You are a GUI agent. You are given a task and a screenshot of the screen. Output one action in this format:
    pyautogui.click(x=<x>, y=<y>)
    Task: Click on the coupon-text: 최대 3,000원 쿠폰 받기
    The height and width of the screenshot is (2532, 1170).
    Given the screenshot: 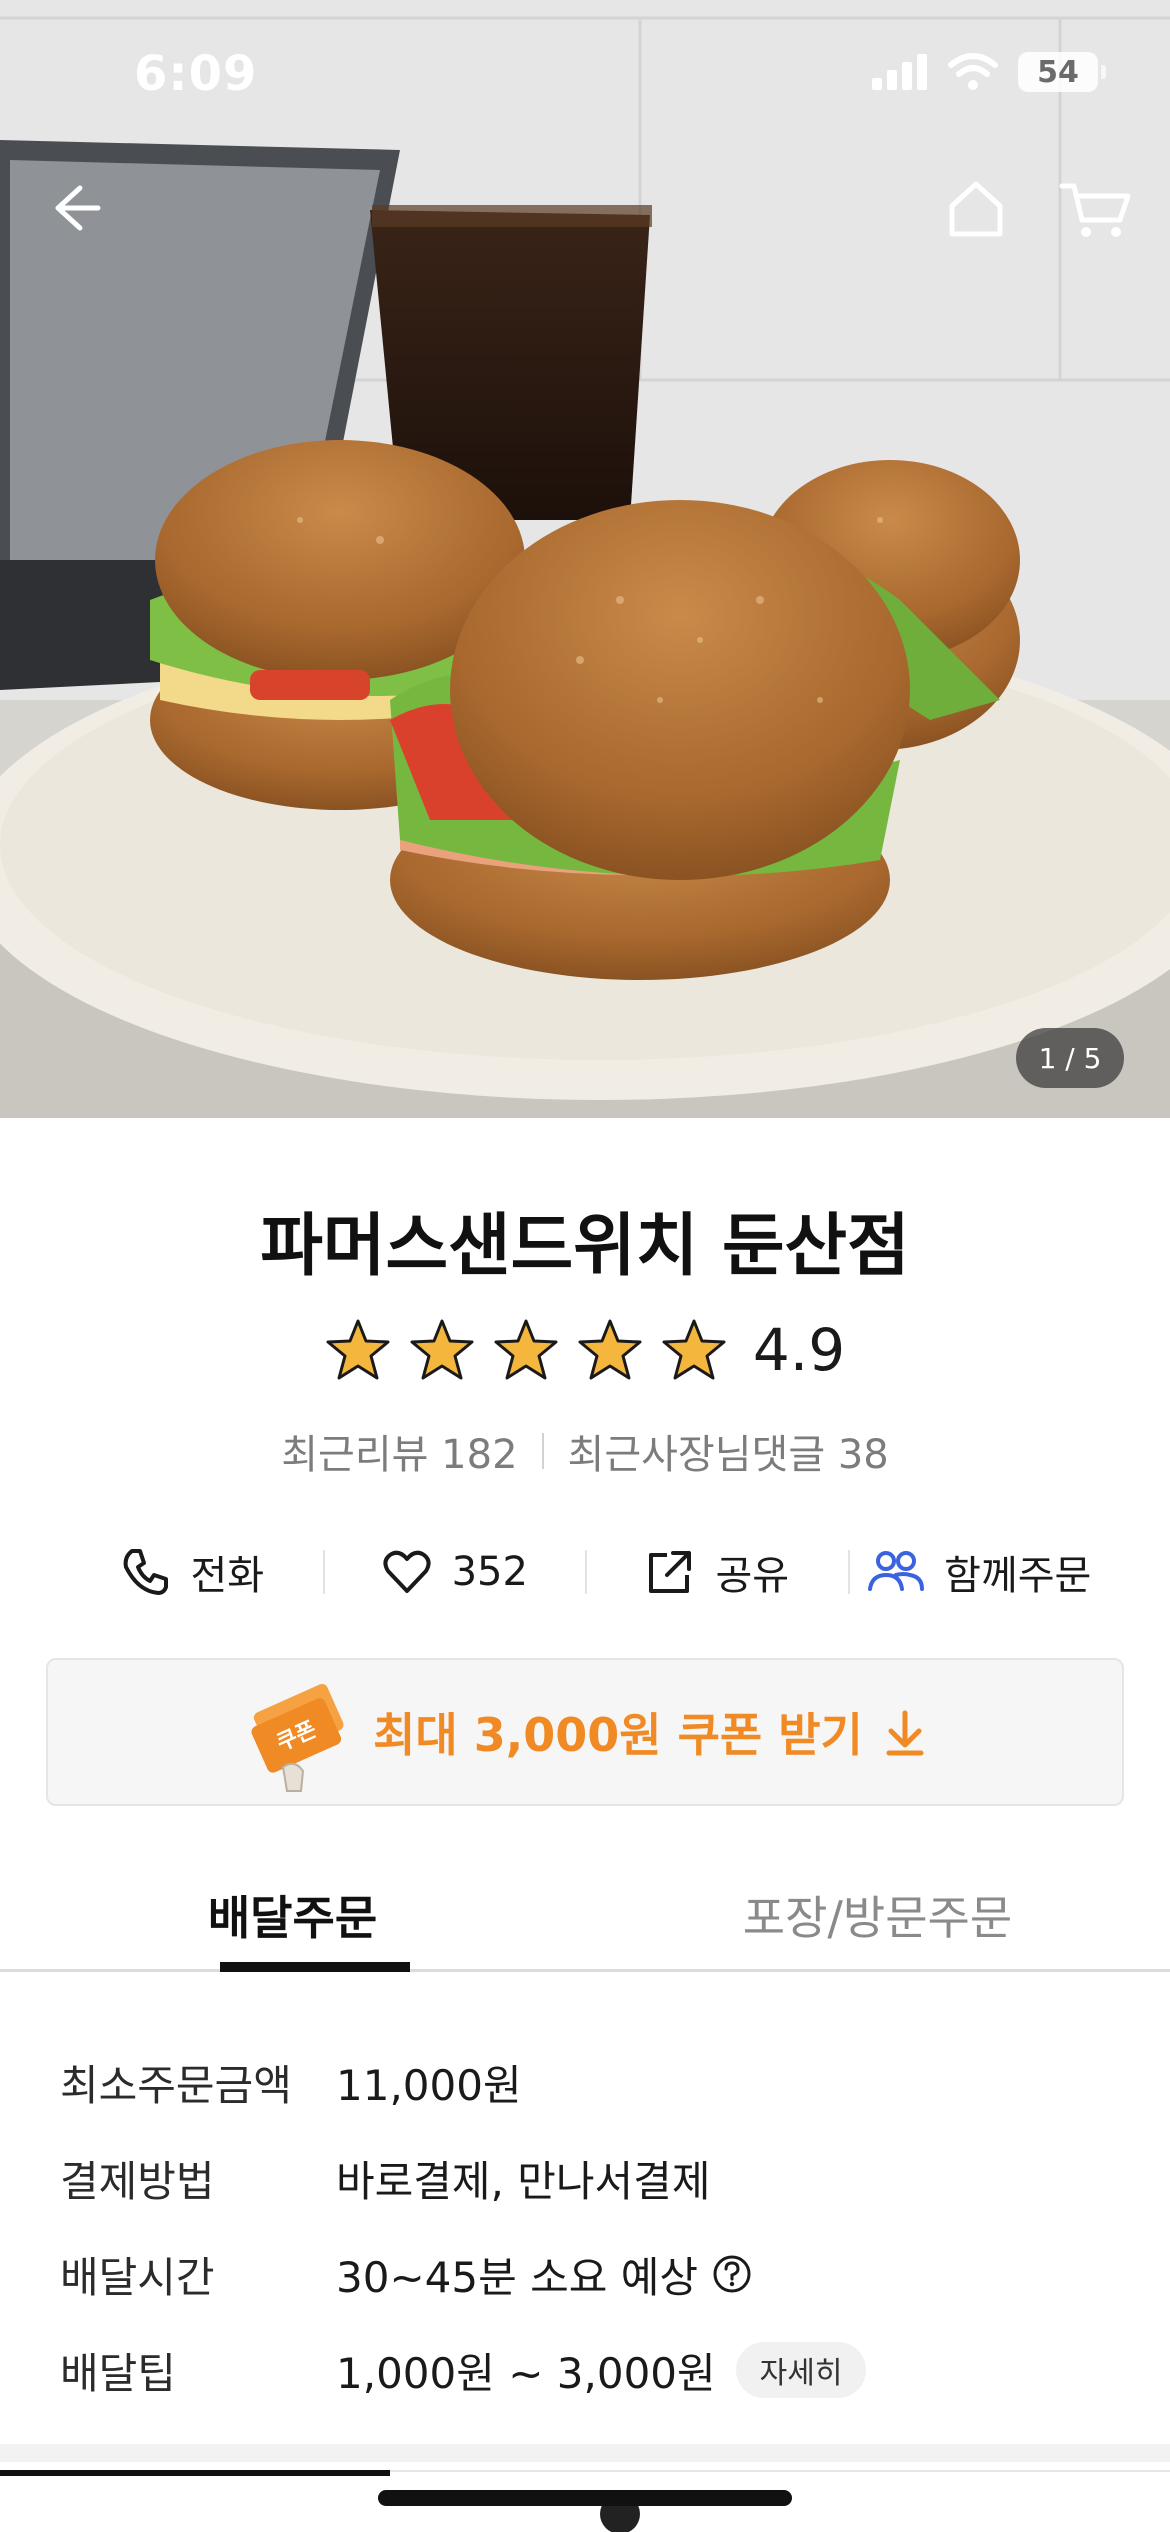 What is the action you would take?
    pyautogui.click(x=618, y=1735)
    